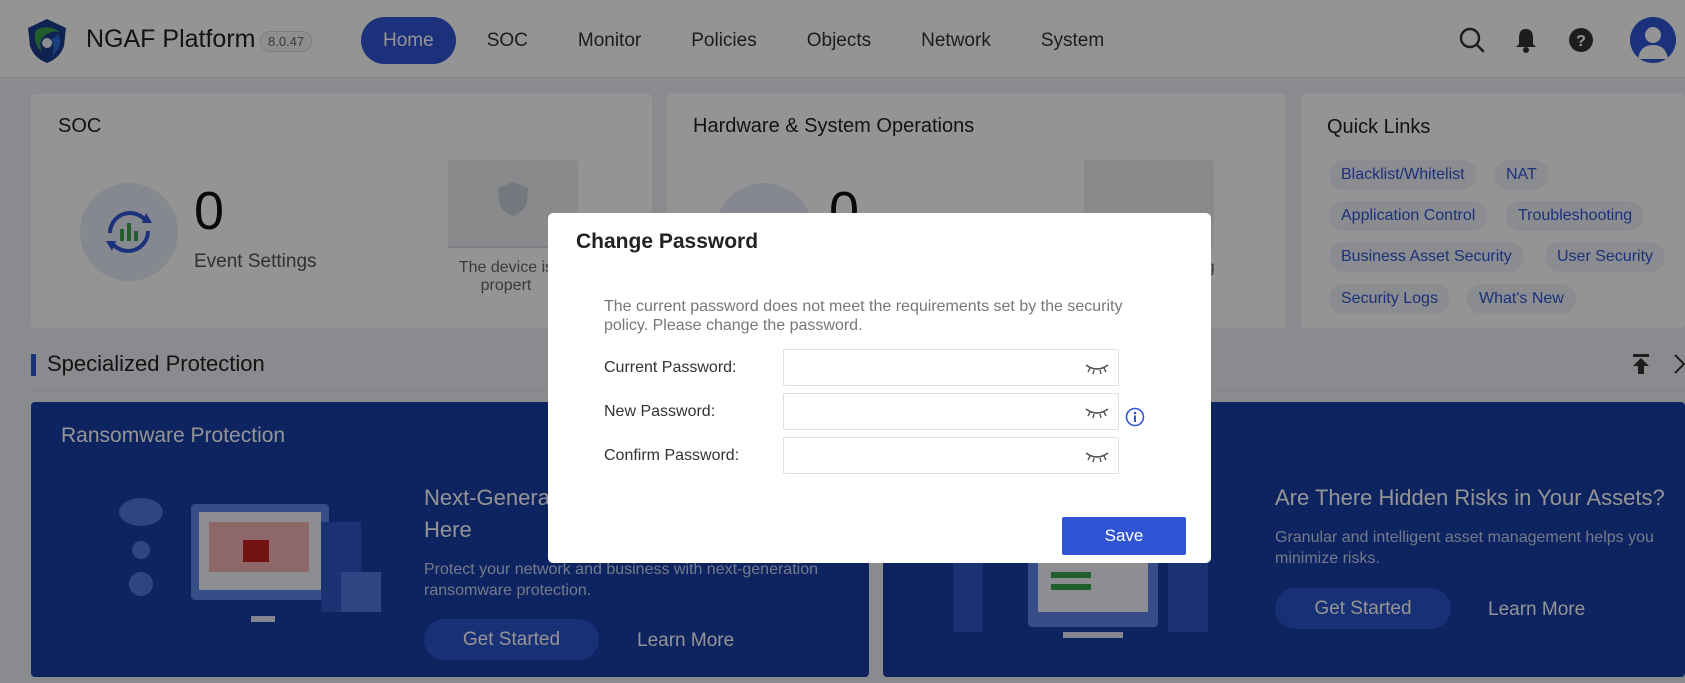  What do you see at coordinates (1124, 536) in the screenshot?
I see `save-button: Save` at bounding box center [1124, 536].